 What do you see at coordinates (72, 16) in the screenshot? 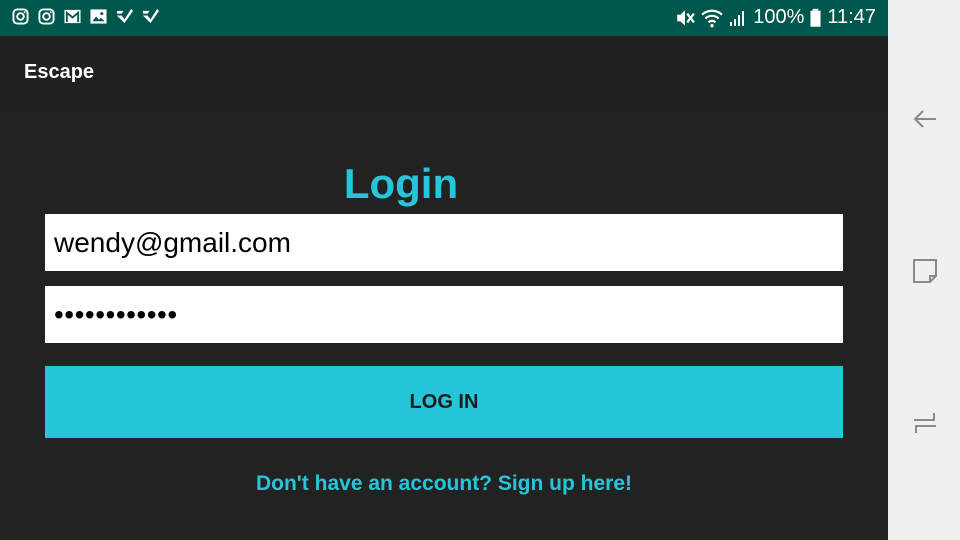
I see `gmail-icon` at bounding box center [72, 16].